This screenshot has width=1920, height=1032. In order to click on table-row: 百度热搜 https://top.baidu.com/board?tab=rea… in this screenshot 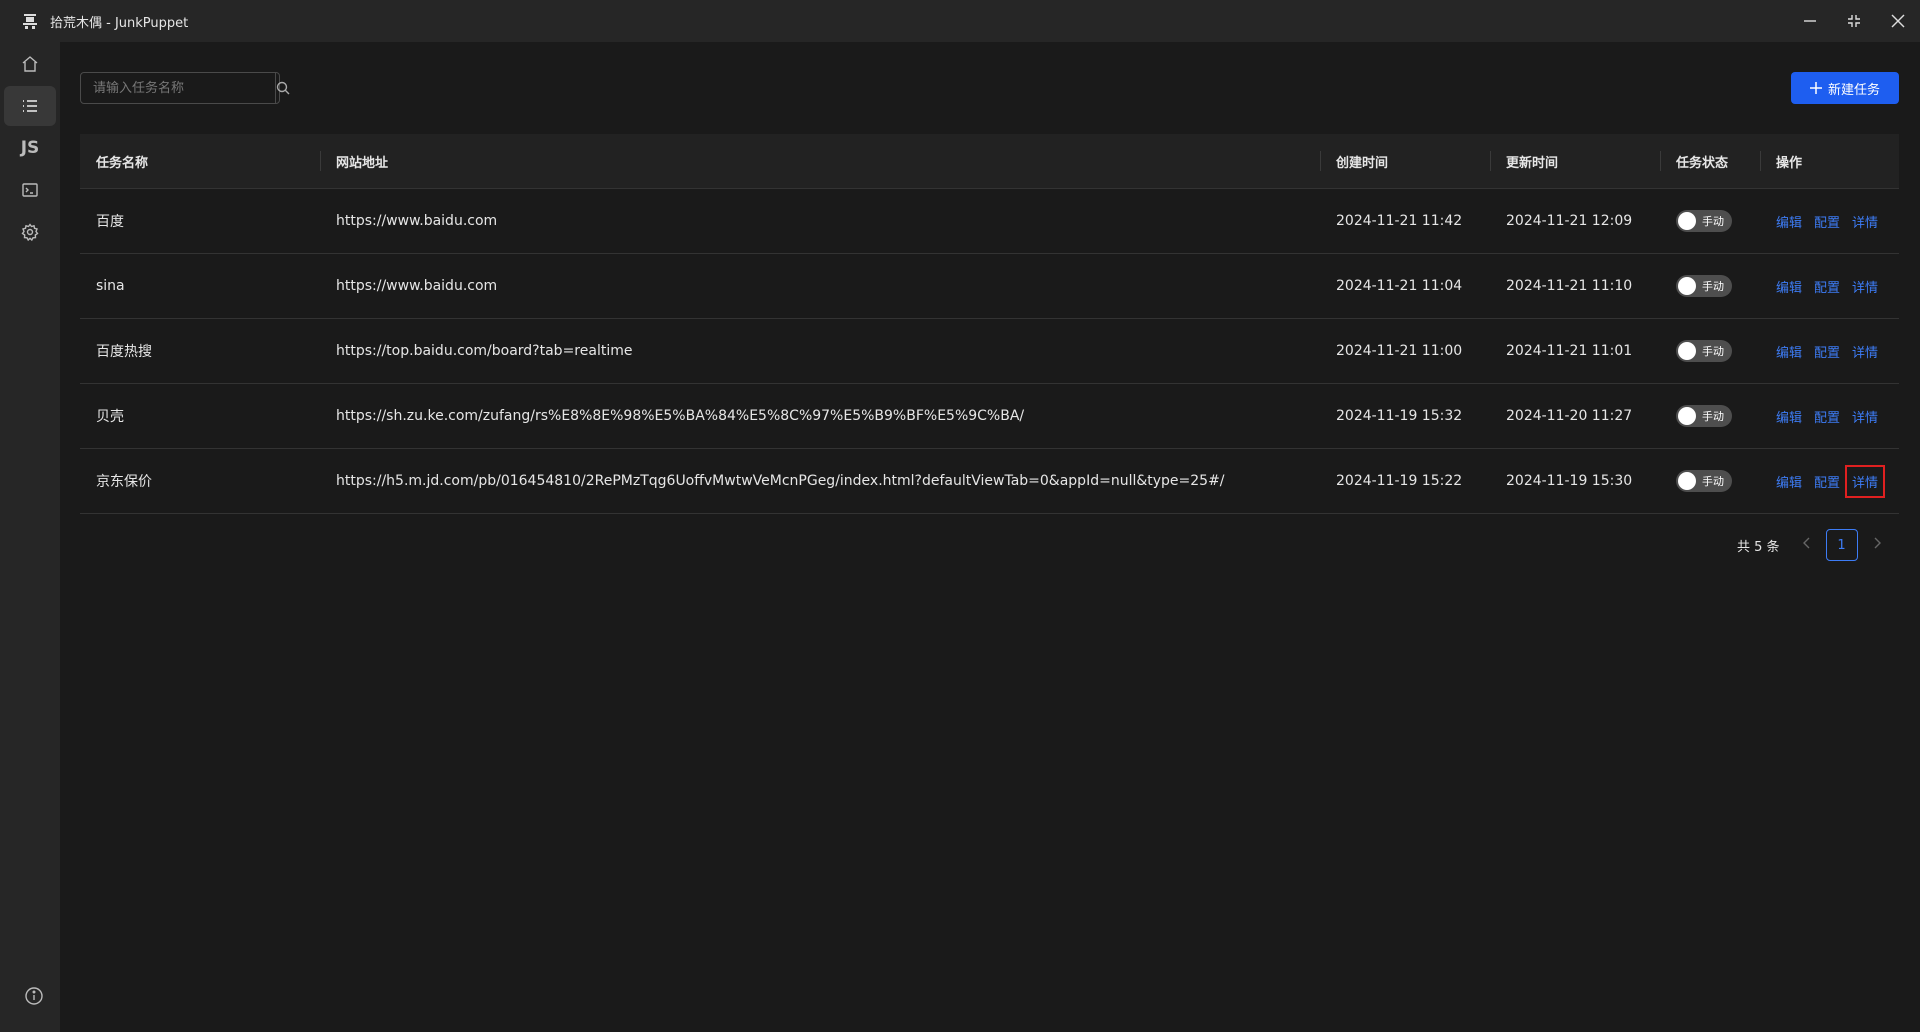, I will do `click(989, 351)`.